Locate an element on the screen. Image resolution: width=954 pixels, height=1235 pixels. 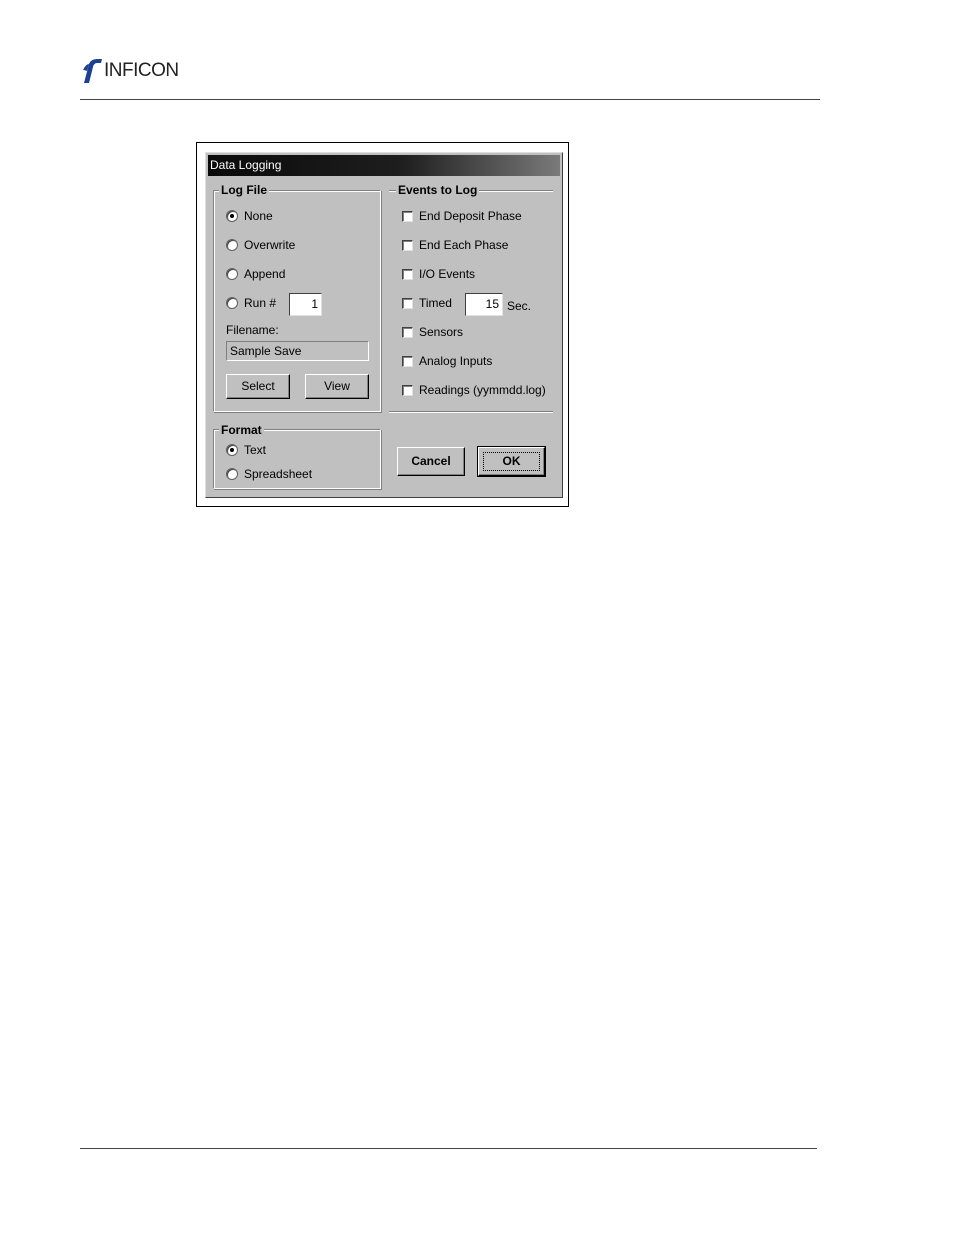
logo-wordmark: INFICON is located at coordinates (141, 70).